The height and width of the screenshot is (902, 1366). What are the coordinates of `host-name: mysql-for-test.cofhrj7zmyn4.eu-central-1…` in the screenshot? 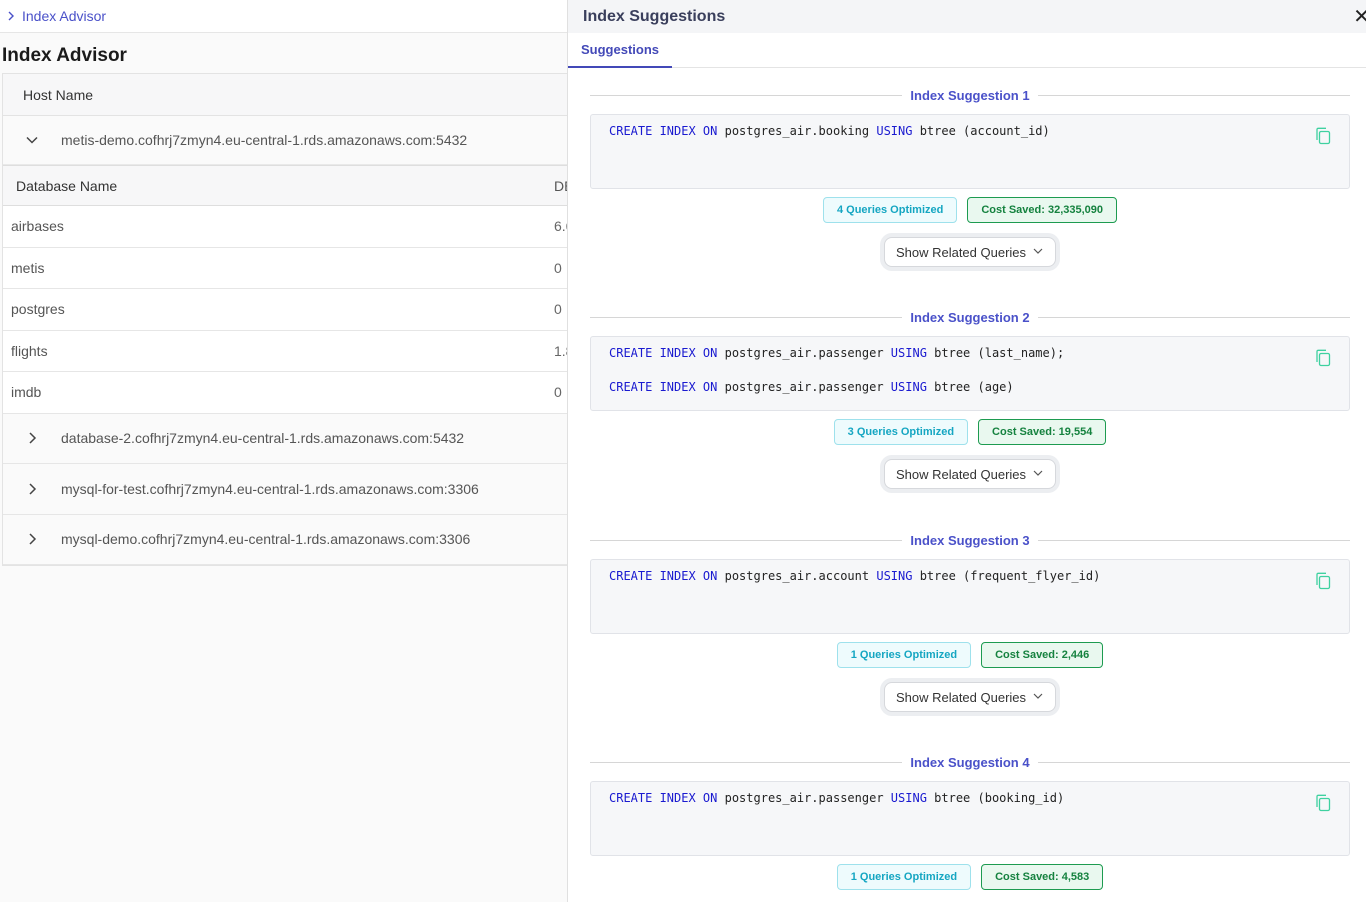 It's located at (270, 488).